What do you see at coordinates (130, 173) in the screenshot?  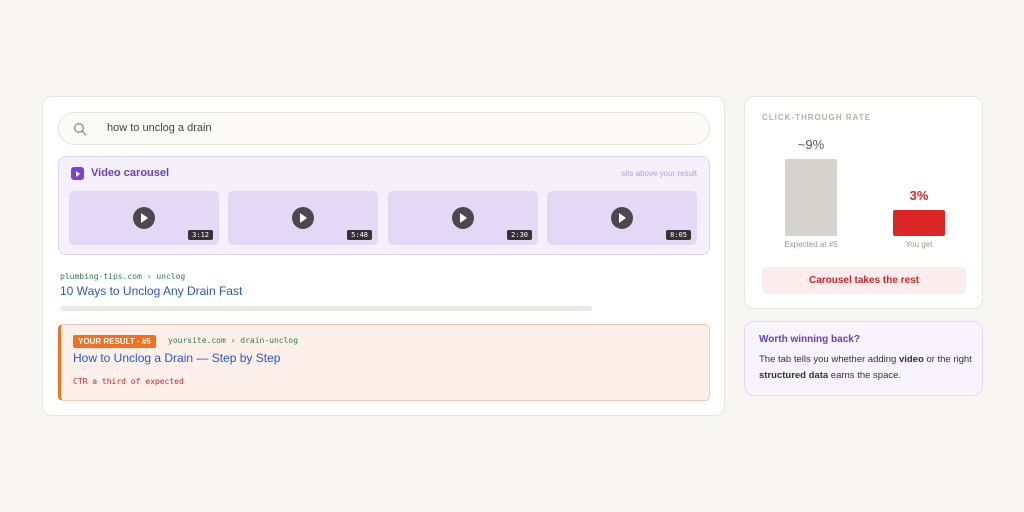 I see `carousel-title: Video carousel` at bounding box center [130, 173].